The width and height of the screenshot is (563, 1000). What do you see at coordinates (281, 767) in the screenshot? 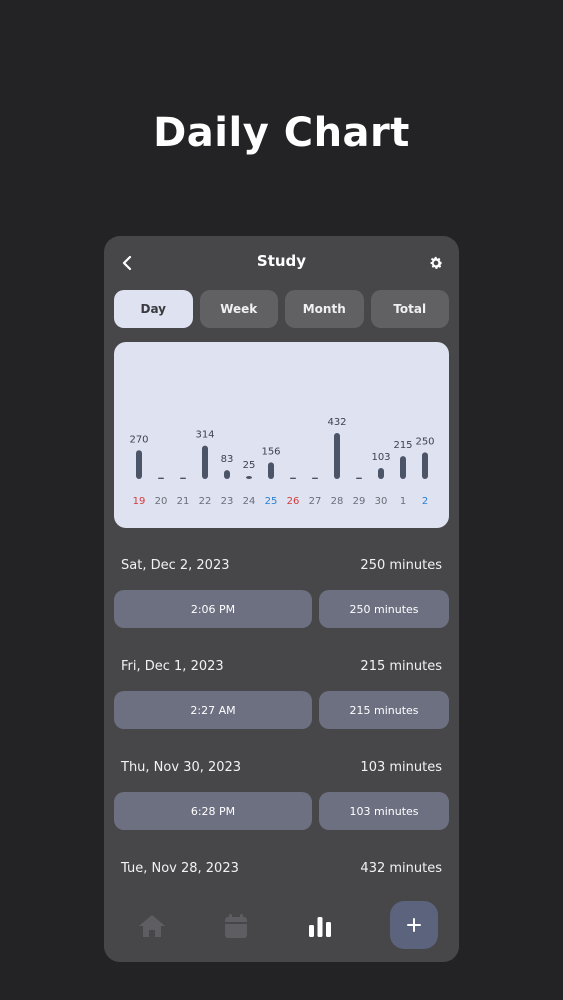
I see `day-header: Thu, Nov 30, 2023 103 minutes` at bounding box center [281, 767].